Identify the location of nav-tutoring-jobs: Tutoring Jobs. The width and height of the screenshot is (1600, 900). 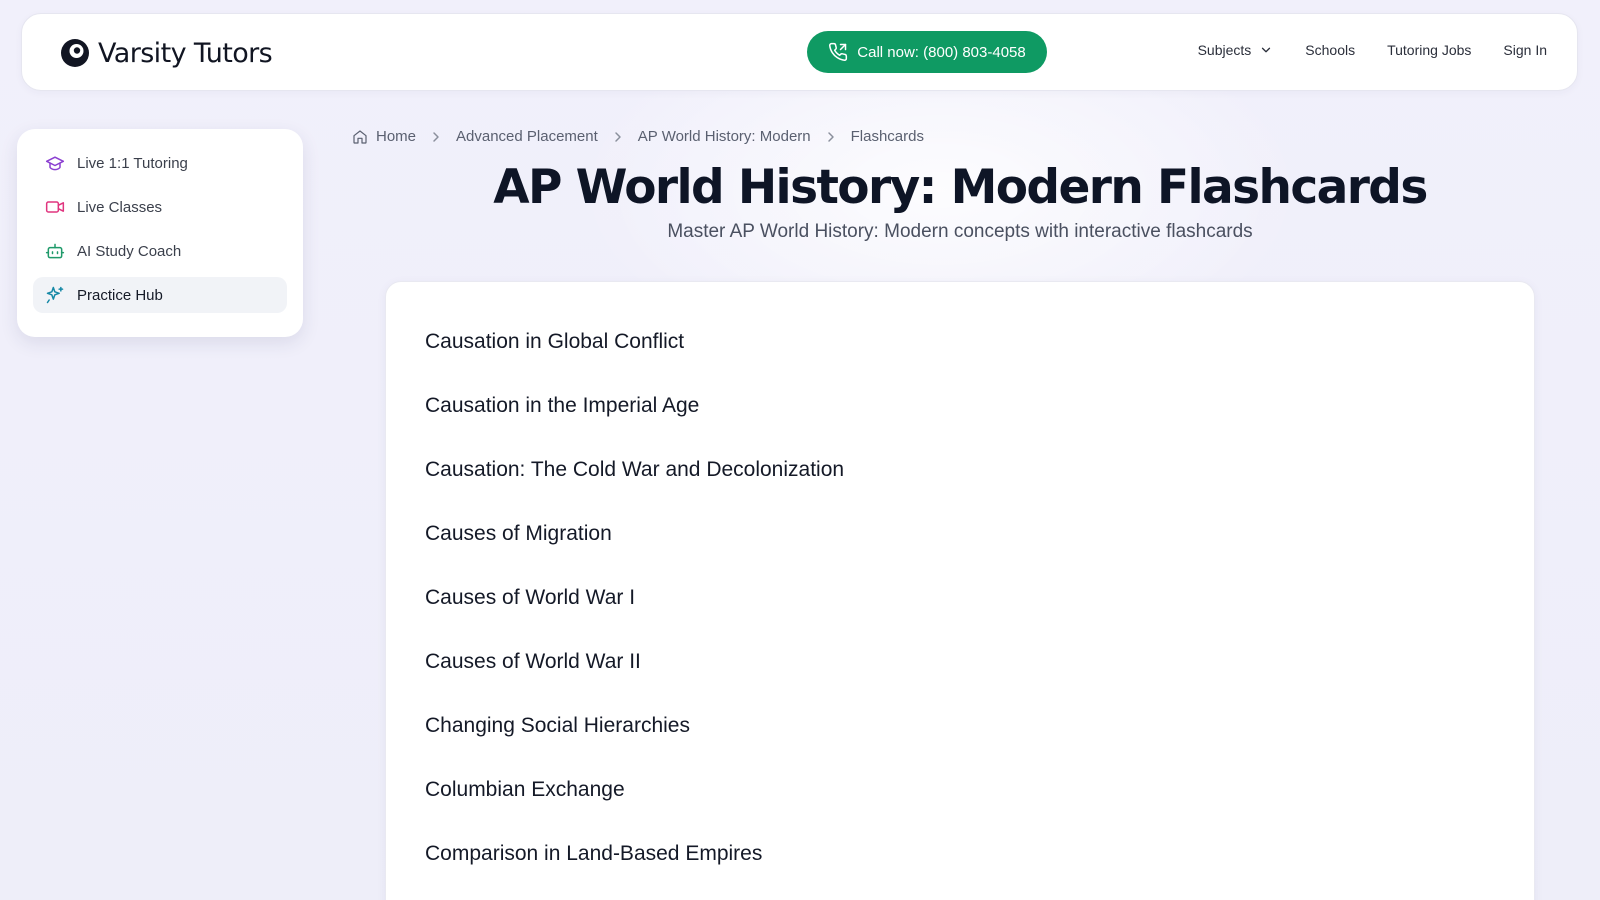
(1429, 50).